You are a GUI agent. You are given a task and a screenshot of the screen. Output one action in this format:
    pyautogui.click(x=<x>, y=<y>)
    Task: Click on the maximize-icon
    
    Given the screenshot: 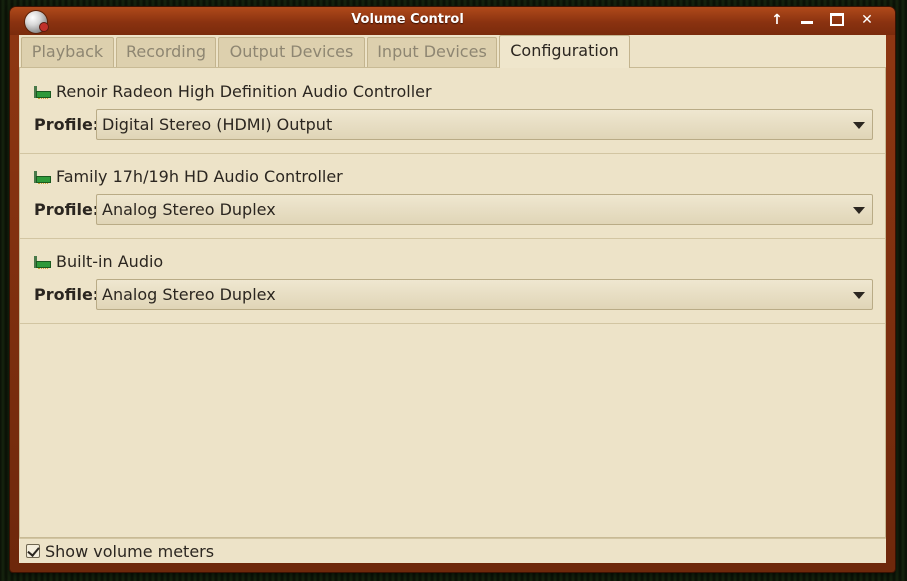 What is the action you would take?
    pyautogui.click(x=837, y=19)
    